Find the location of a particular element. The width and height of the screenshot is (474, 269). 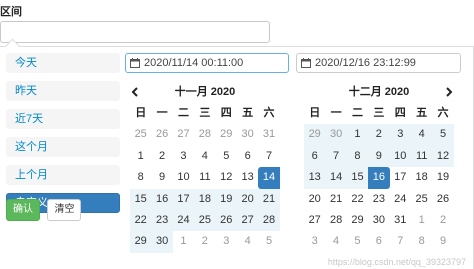

clear-button: 清空 is located at coordinates (64, 210).